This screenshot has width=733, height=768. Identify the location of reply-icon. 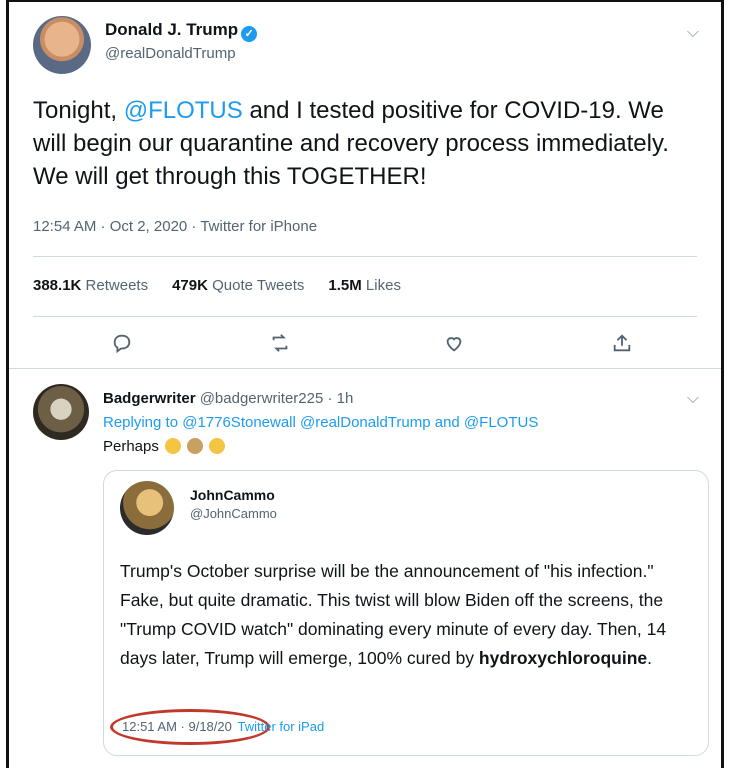
(122, 345).